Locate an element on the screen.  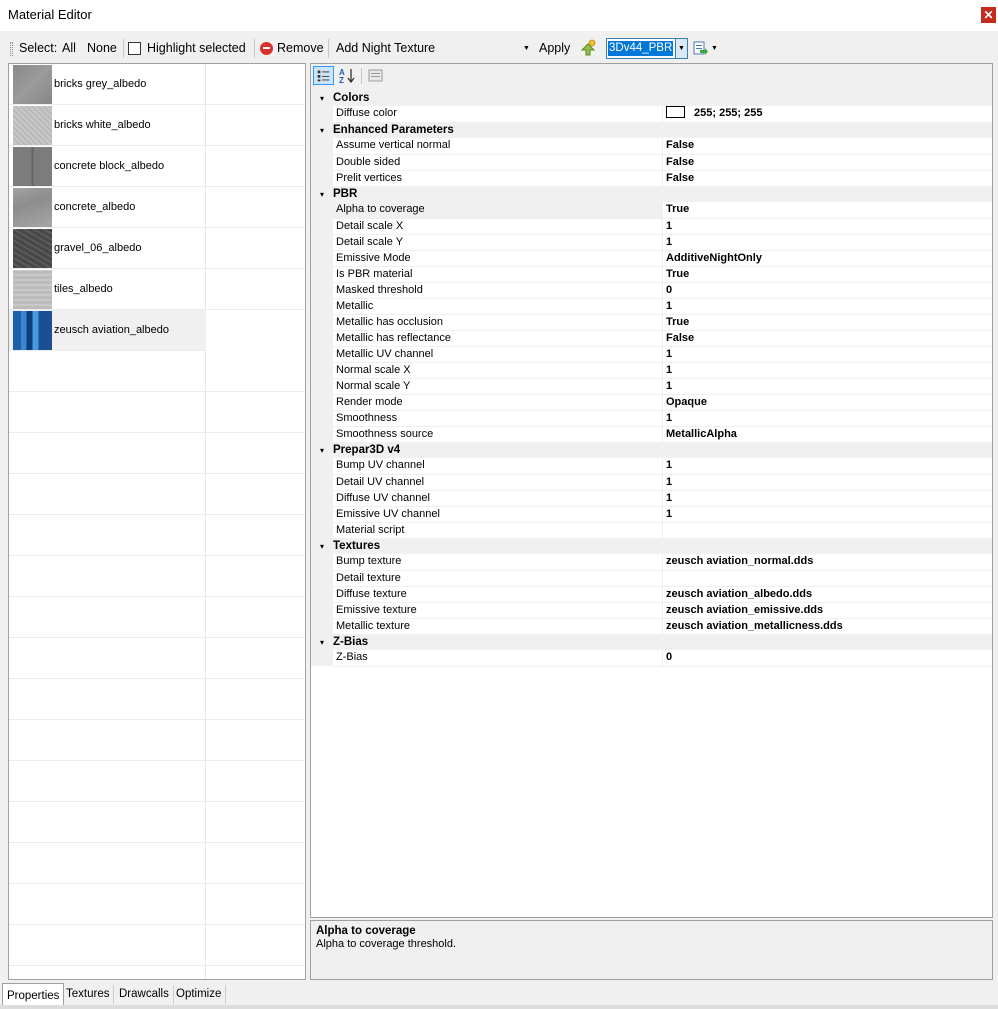
property-value: zeusch aviation_normal.dds is located at coordinates (827, 562).